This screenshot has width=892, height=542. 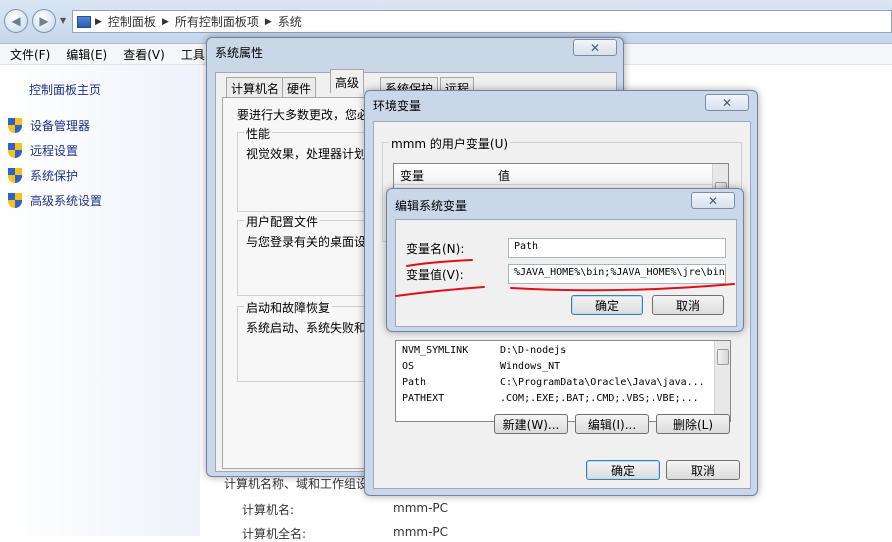 What do you see at coordinates (440, 291) in the screenshot?
I see `annotation-underline-label` at bounding box center [440, 291].